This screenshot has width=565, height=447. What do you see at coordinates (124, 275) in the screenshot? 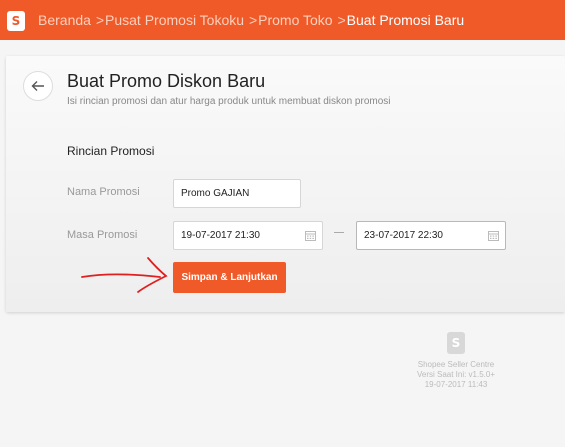
I see `hand-drawn-arrow` at bounding box center [124, 275].